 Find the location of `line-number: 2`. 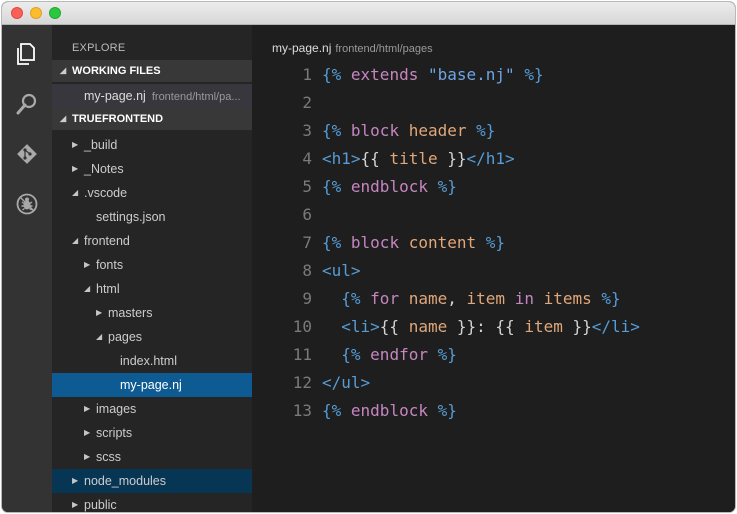

line-number: 2 is located at coordinates (307, 102).